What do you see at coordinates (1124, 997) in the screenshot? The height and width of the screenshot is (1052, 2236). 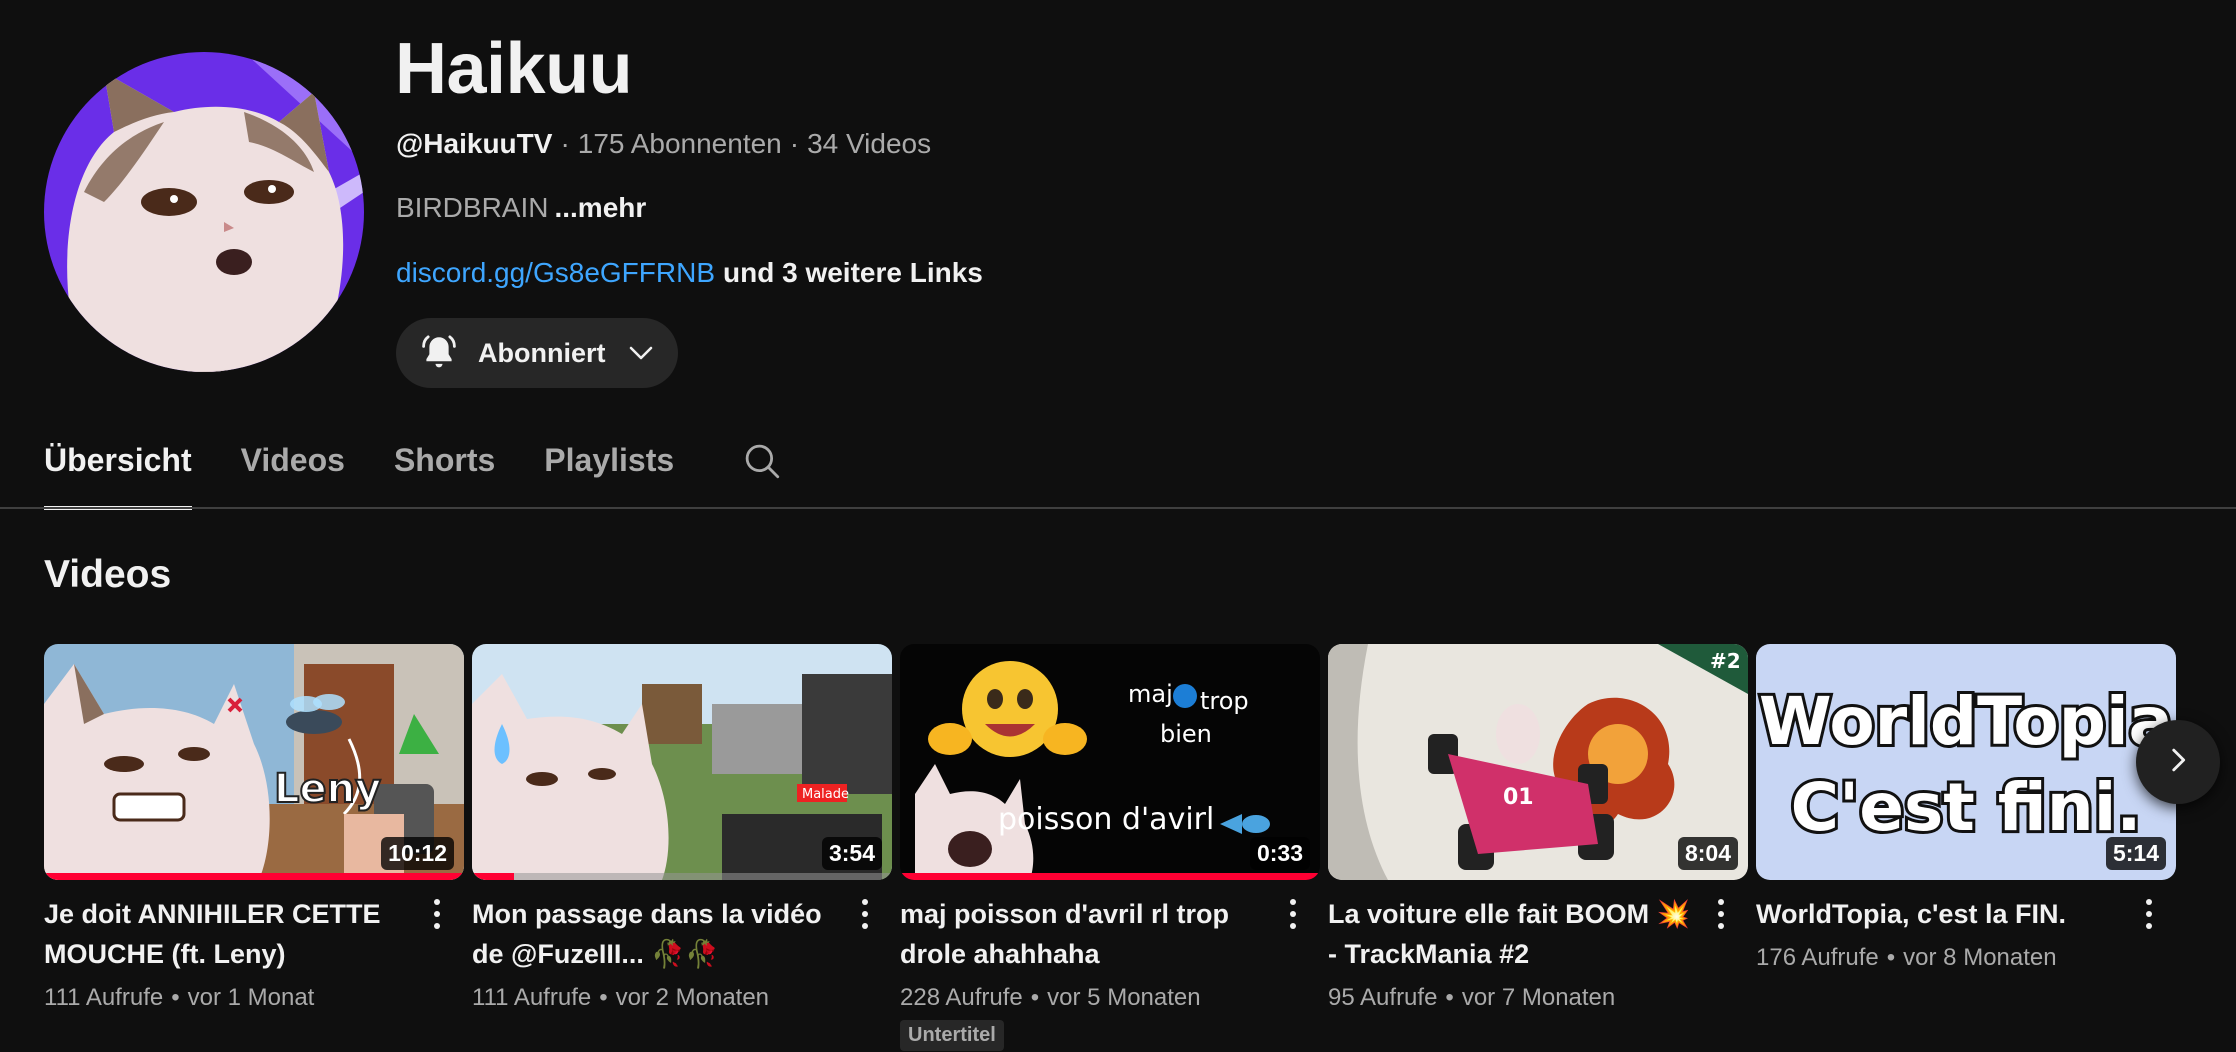 I see `upload-age: vor 5 Monaten` at bounding box center [1124, 997].